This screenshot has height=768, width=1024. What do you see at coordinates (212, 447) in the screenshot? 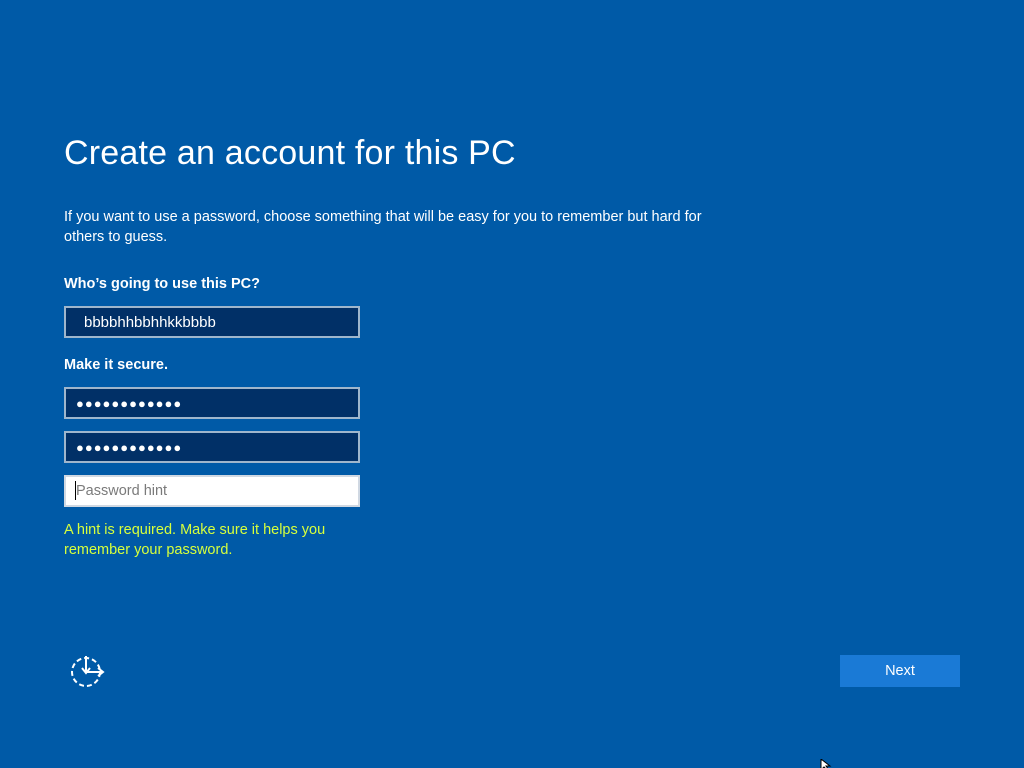
I see `confirm-password-input` at bounding box center [212, 447].